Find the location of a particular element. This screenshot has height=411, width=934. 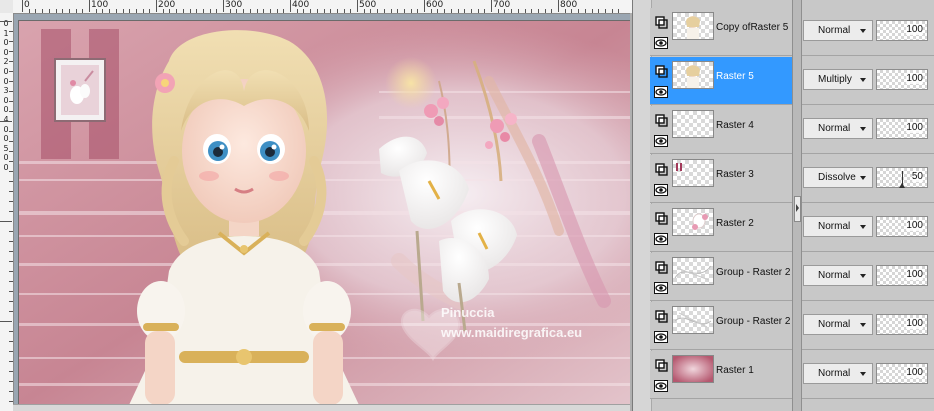

ruler-label: 300 is located at coordinates (234, 5).